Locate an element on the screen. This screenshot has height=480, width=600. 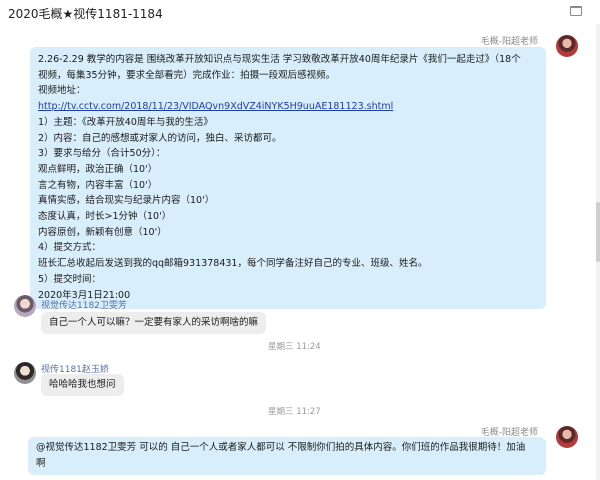
chat-scrollbar is located at coordinates (598, 252).